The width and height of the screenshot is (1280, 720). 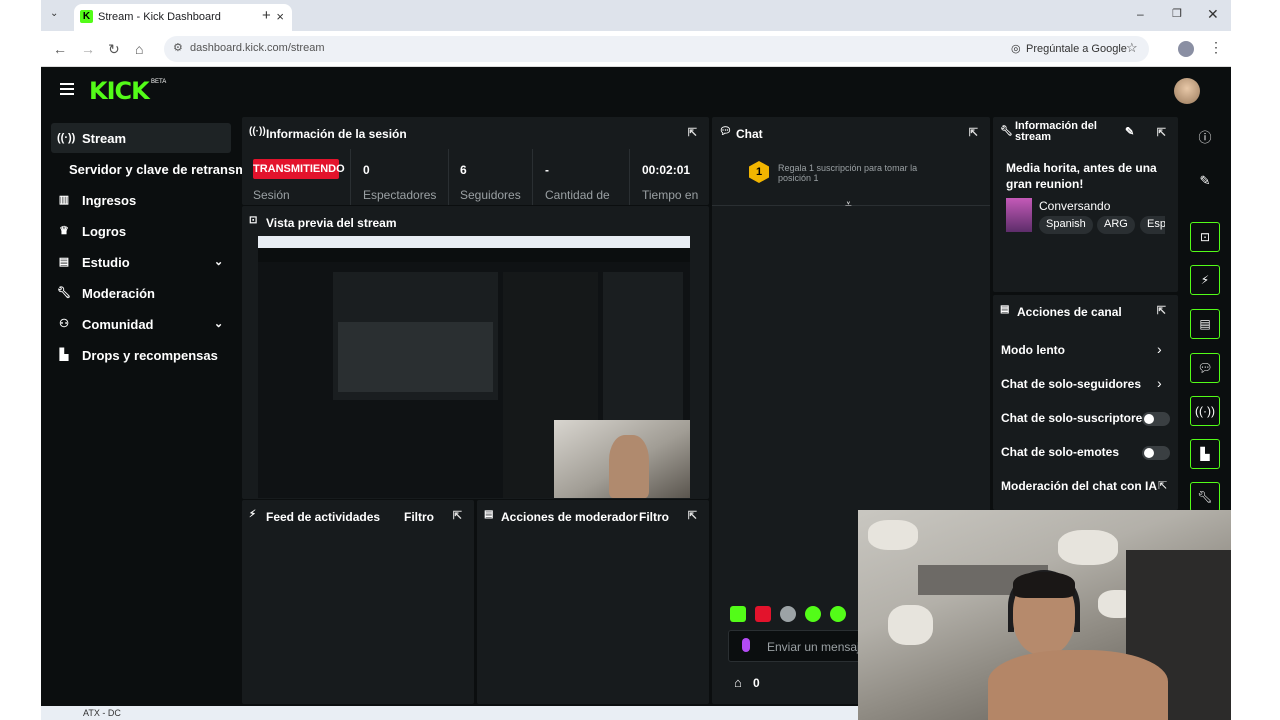 What do you see at coordinates (756, 683) in the screenshot?
I see `viewer-count: 0` at bounding box center [756, 683].